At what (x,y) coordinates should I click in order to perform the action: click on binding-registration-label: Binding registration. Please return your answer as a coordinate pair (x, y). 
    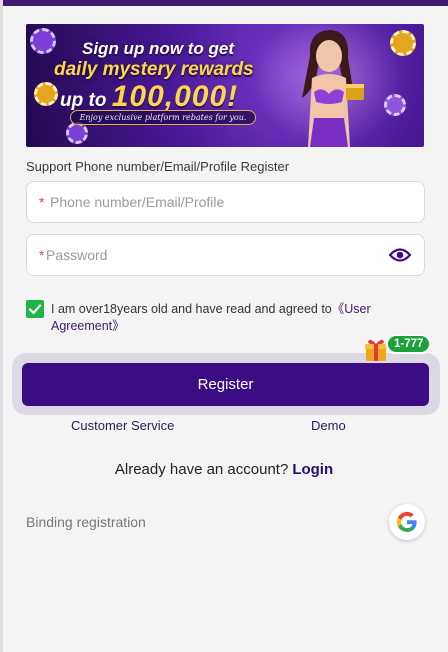
    Looking at the image, I should click on (86, 522).